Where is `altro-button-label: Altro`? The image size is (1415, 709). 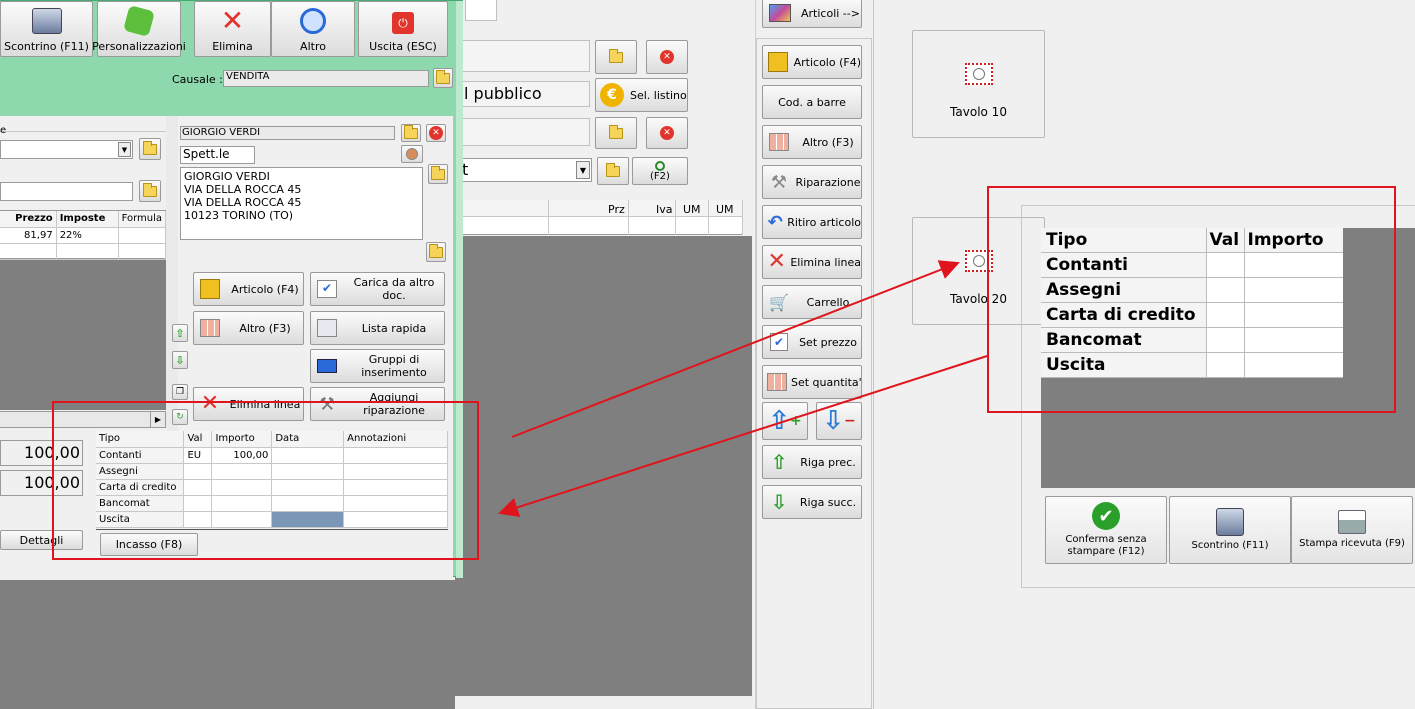
altro-button-label: Altro is located at coordinates (313, 46).